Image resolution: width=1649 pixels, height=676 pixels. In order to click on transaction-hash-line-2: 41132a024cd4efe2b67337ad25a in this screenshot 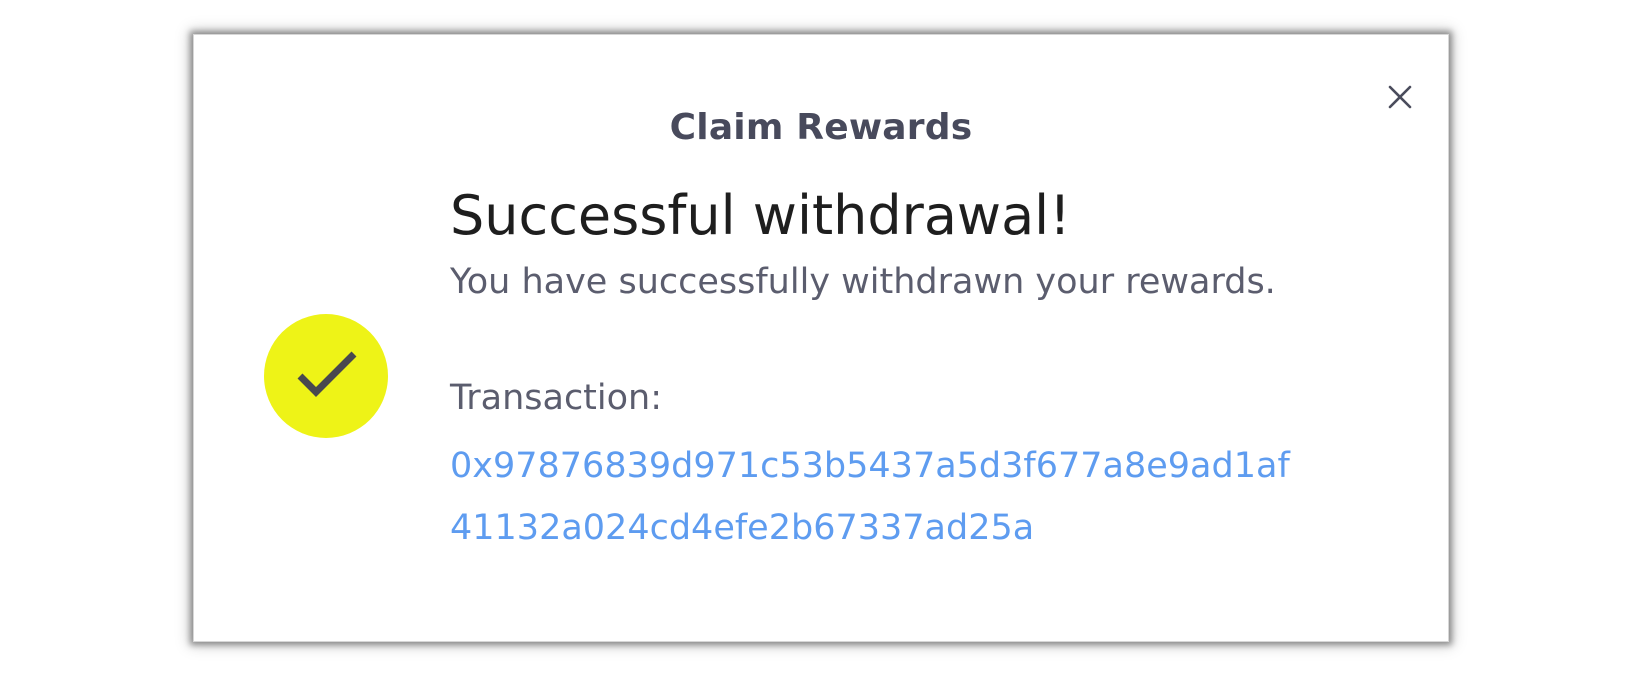, I will do `click(742, 528)`.